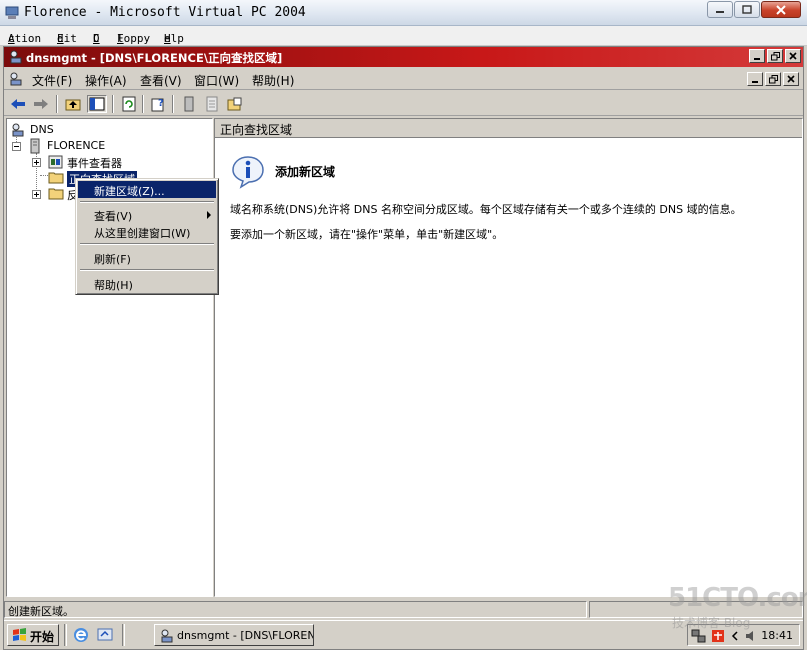 The image size is (807, 650). I want to click on host-menu-help-rest: elp, so click(174, 38).